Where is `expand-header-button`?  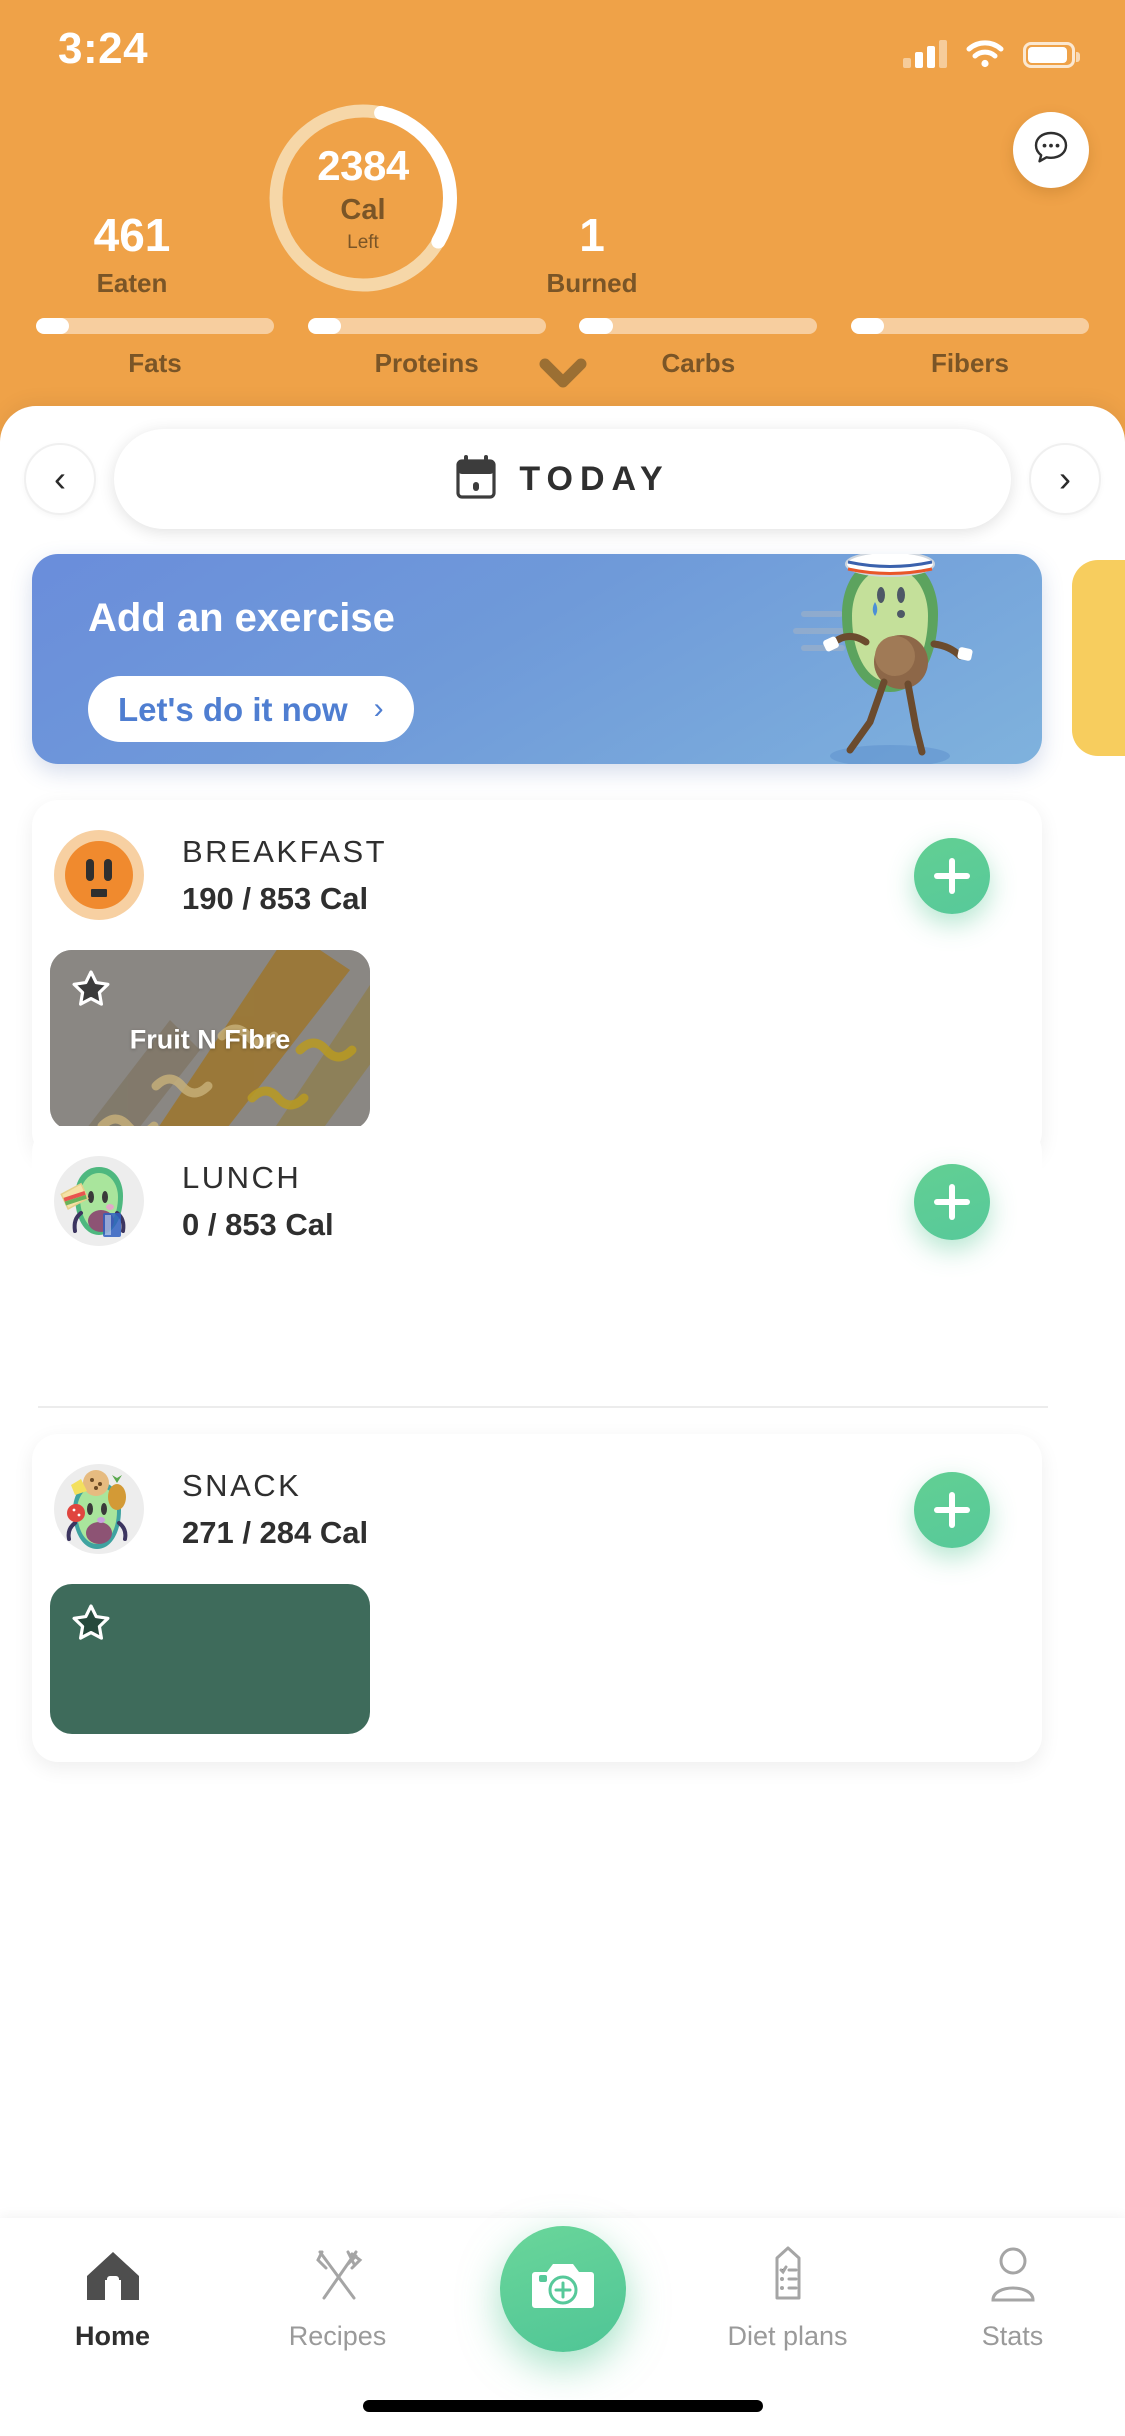
expand-header-button is located at coordinates (563, 375).